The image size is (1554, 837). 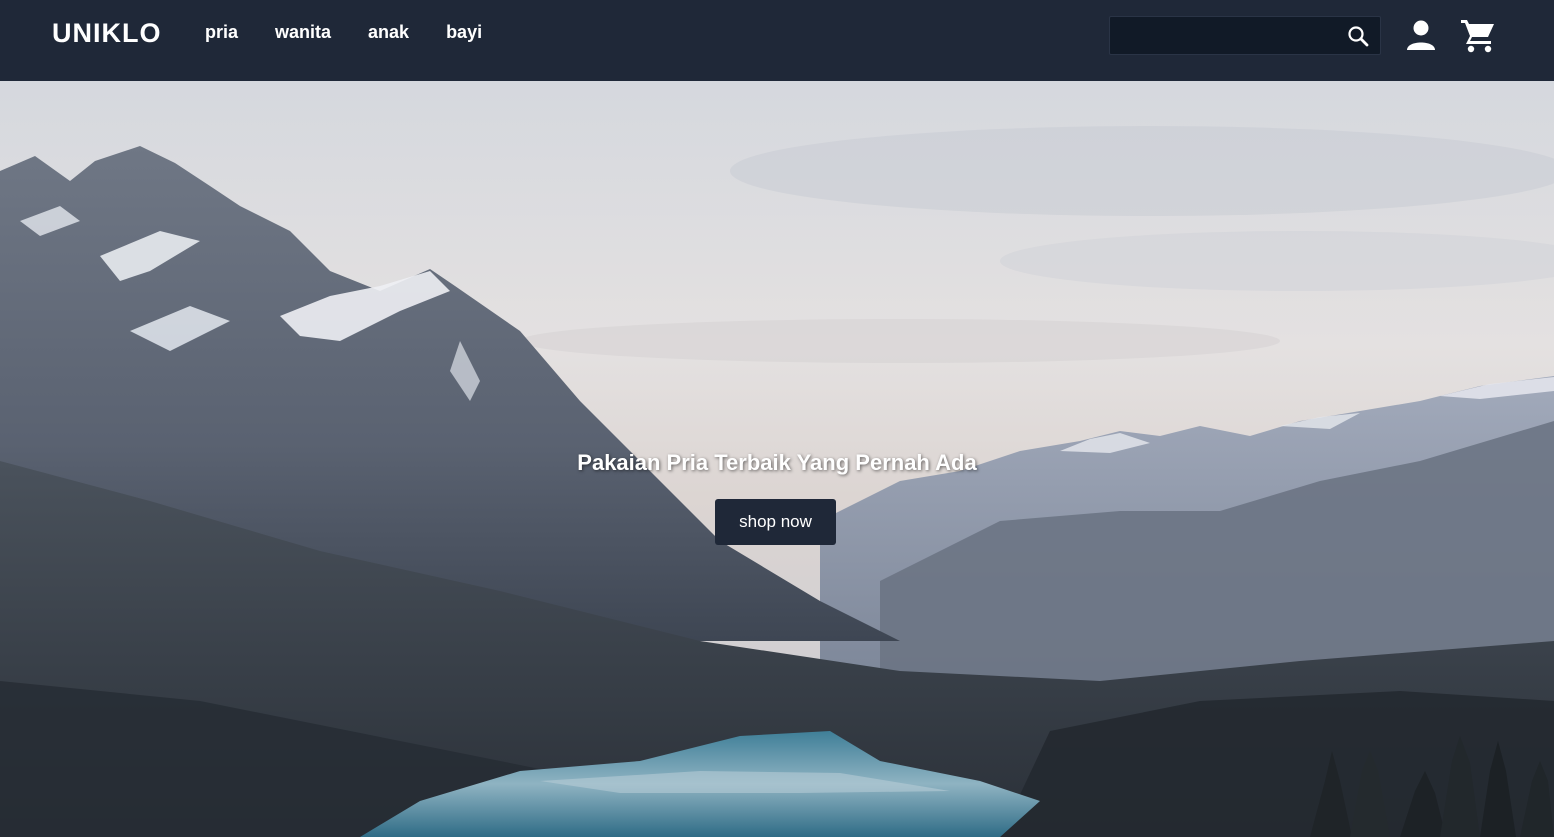 I want to click on nav-link-bayi: bayi, so click(x=464, y=32).